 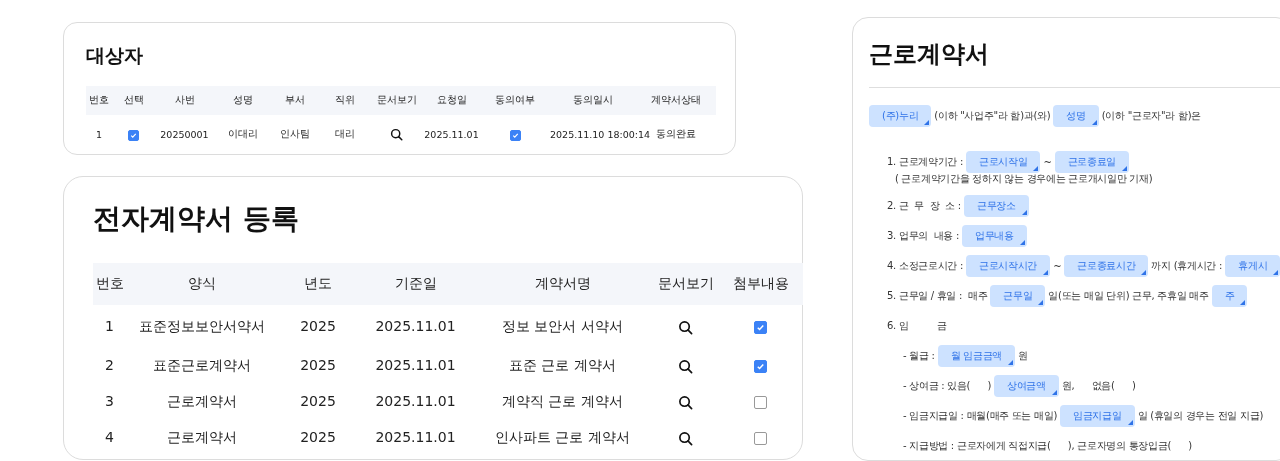 What do you see at coordinates (923, 236) in the screenshot?
I see `label-text: 3. 업무의 내용 :` at bounding box center [923, 236].